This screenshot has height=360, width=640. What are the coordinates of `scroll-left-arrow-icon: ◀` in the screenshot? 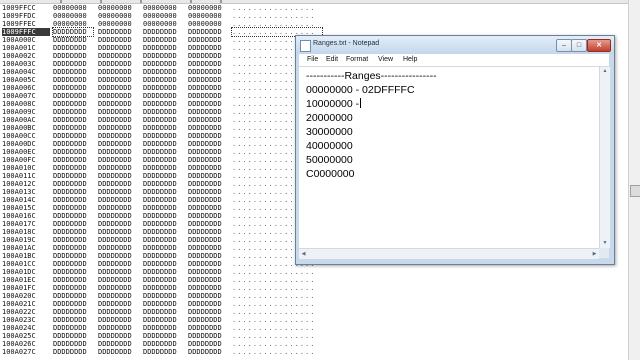 It's located at (303, 254).